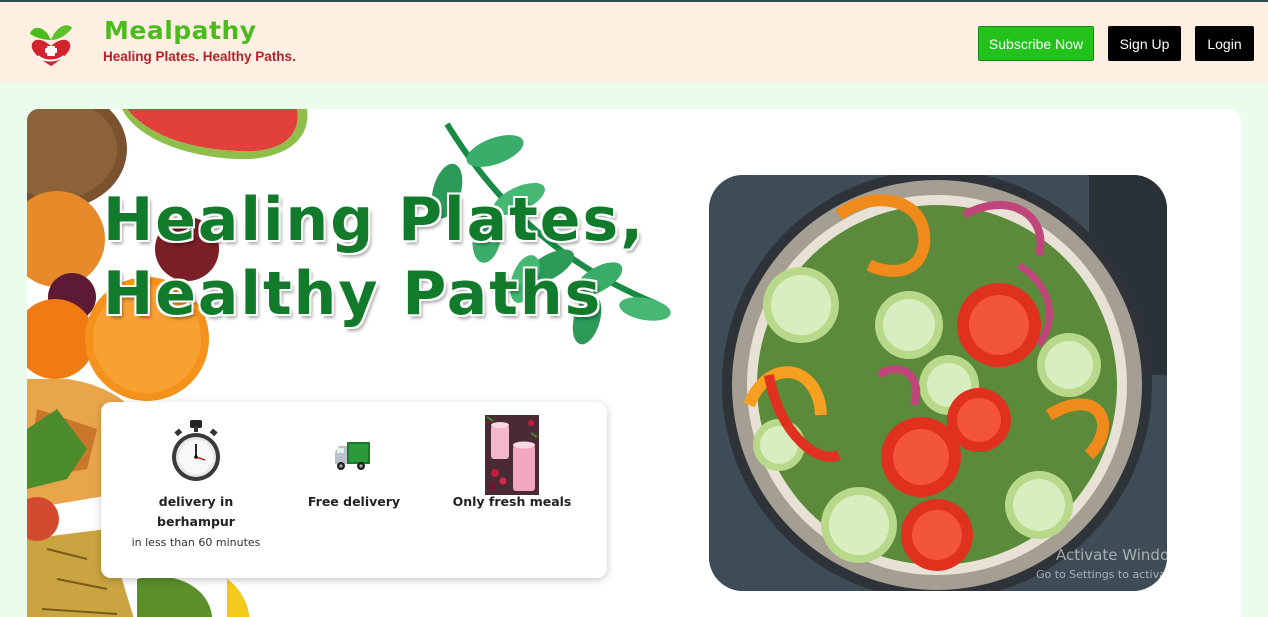 The image size is (1268, 617). I want to click on feature-label: Free delivery, so click(354, 501).